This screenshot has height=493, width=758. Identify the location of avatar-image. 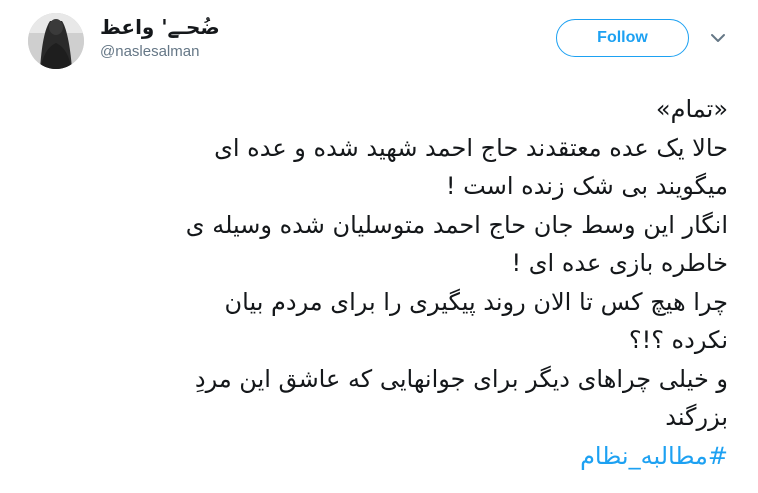
(56, 41).